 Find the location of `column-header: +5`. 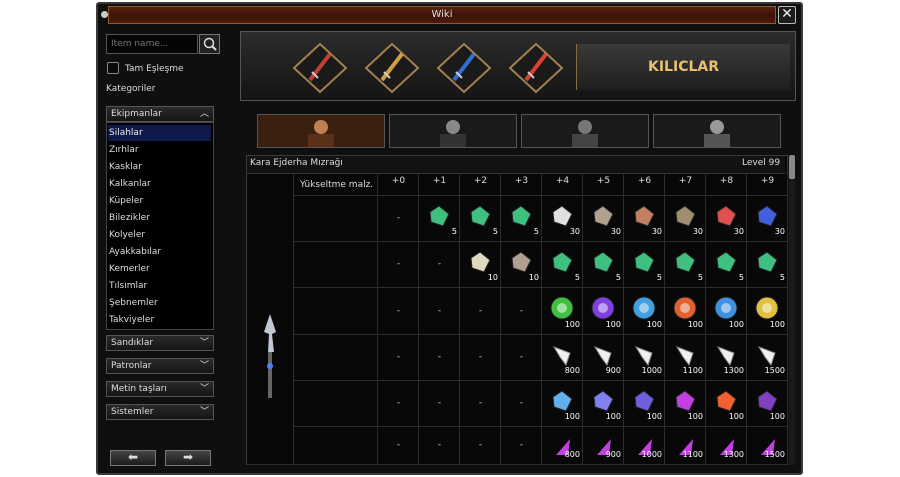

column-header: +5 is located at coordinates (603, 181).